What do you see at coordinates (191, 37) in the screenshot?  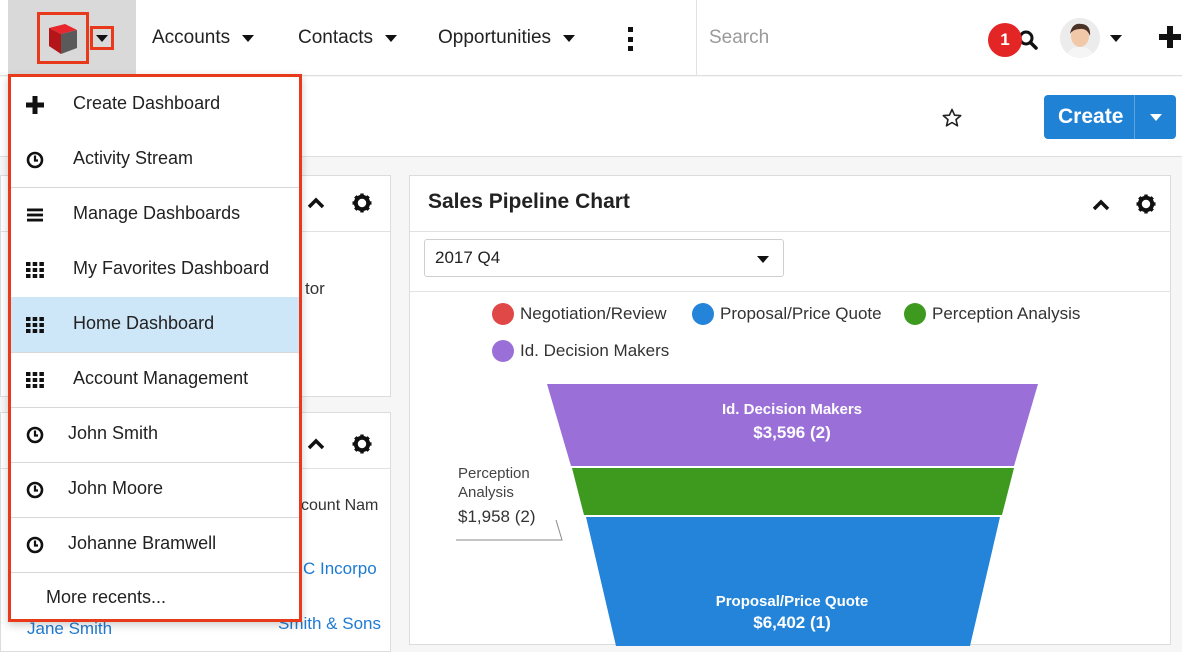 I see `nav-accounts-label: Accounts` at bounding box center [191, 37].